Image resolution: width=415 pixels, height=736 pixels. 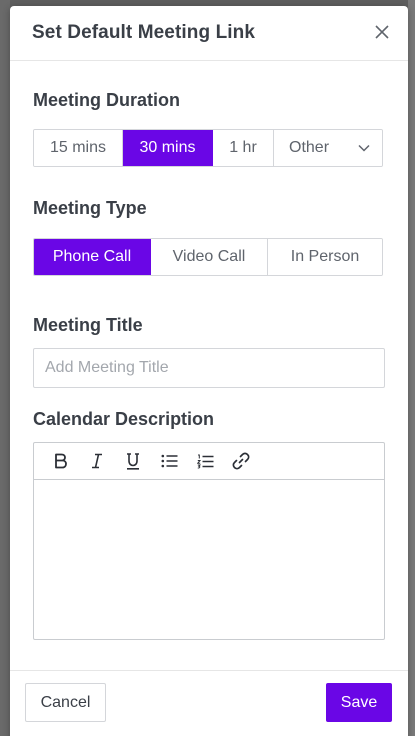 I want to click on numbered-list-button, so click(x=205, y=461).